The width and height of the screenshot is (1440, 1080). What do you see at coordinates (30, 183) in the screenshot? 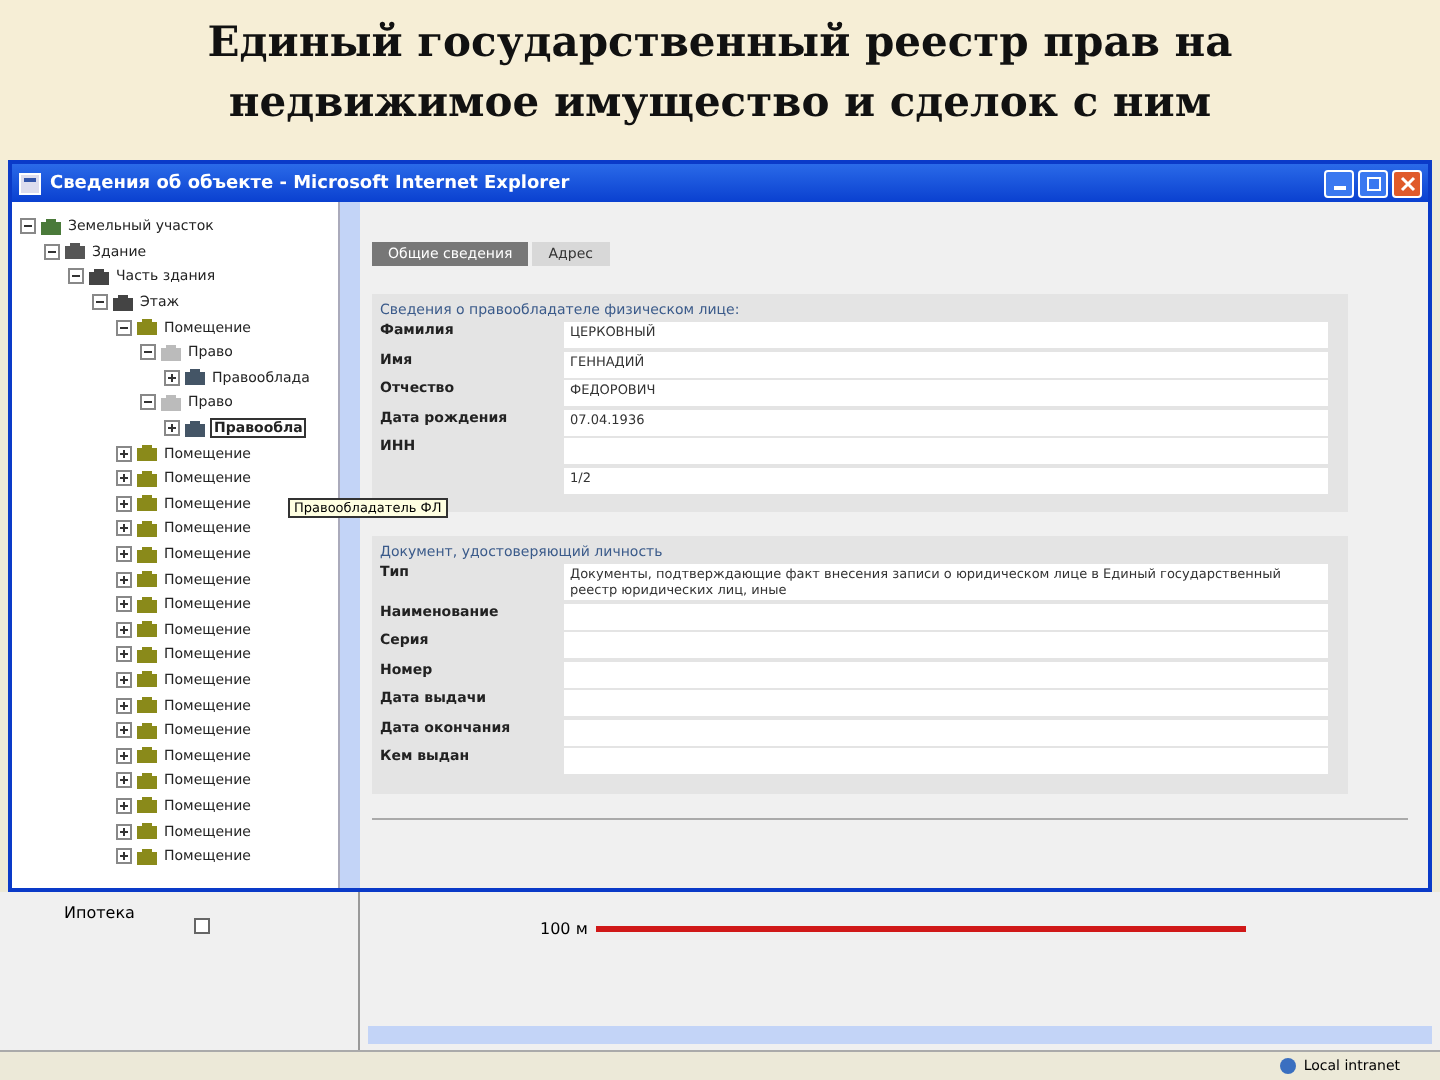
I see `window-icon` at bounding box center [30, 183].